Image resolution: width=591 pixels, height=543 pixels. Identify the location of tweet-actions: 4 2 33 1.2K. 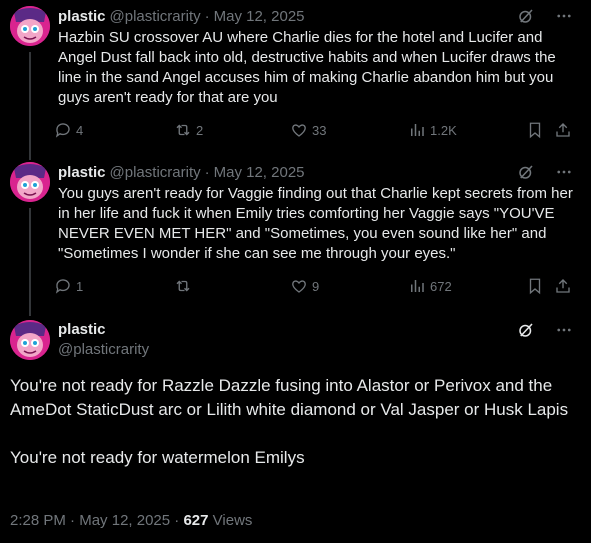
(319, 130).